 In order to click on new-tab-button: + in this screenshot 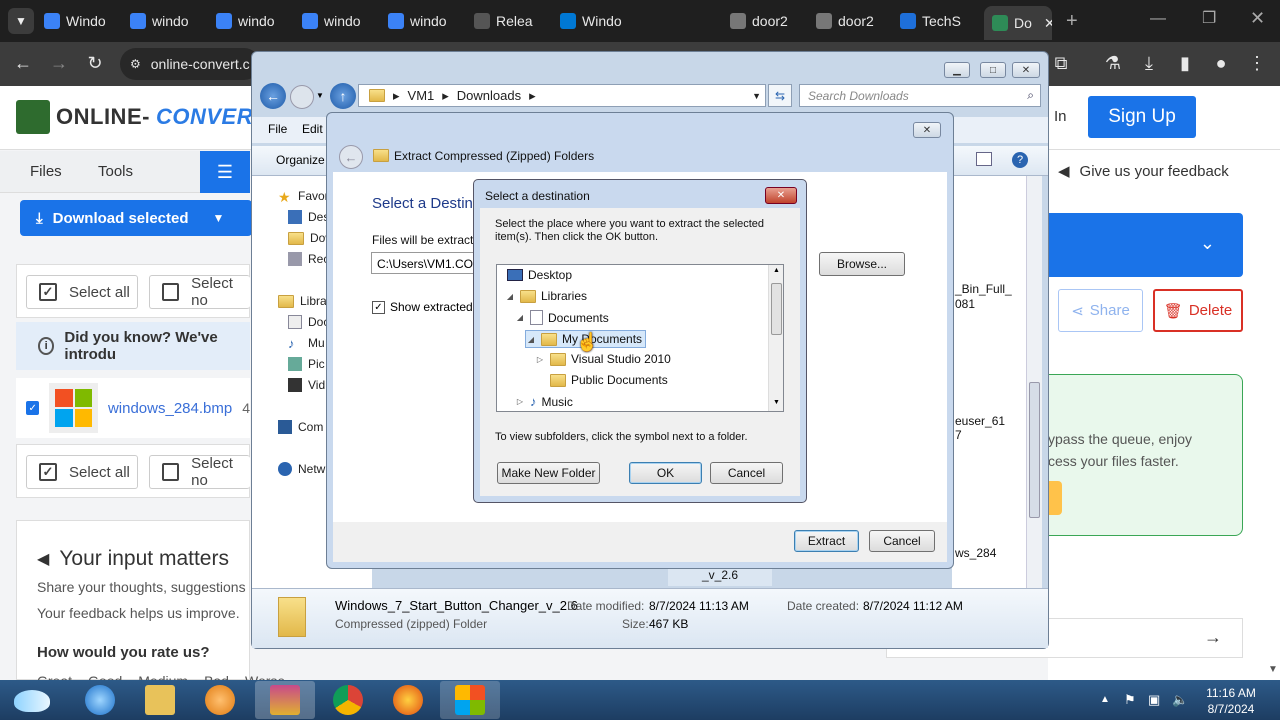, I will do `click(1072, 21)`.